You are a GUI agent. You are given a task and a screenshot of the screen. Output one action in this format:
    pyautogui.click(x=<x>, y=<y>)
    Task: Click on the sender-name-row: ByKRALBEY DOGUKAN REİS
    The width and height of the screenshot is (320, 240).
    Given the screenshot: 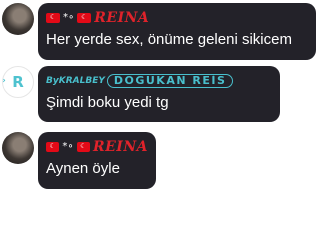 What is the action you would take?
    pyautogui.click(x=159, y=80)
    